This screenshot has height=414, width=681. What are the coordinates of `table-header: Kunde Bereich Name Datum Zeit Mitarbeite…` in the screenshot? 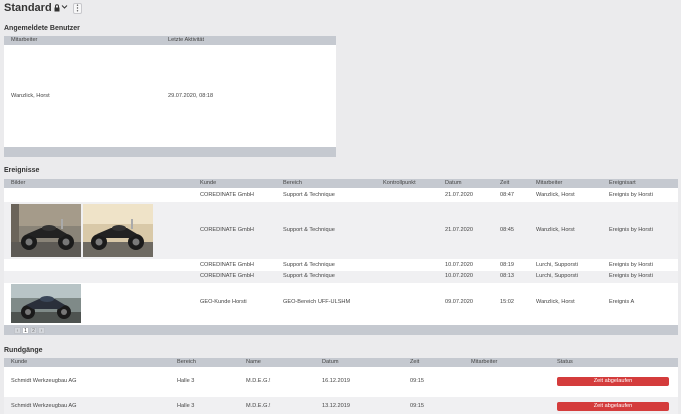 It's located at (341, 362).